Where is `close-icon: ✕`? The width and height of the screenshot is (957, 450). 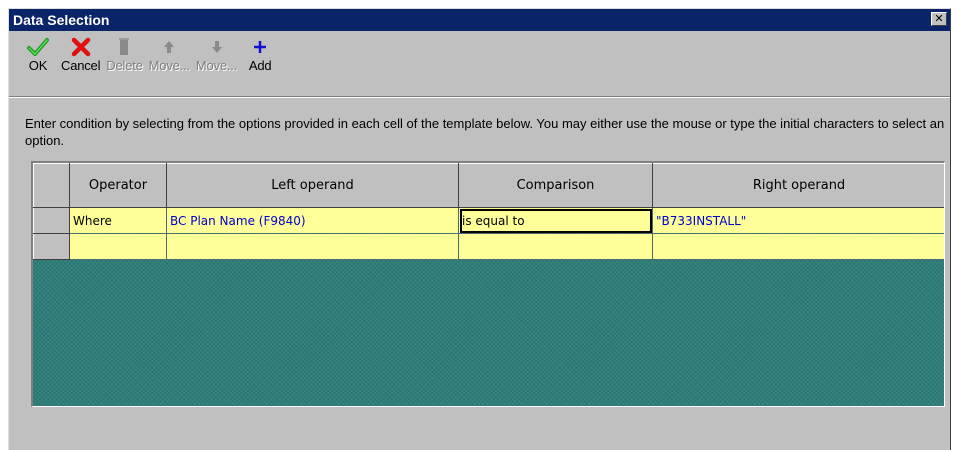
close-icon: ✕ is located at coordinates (939, 18).